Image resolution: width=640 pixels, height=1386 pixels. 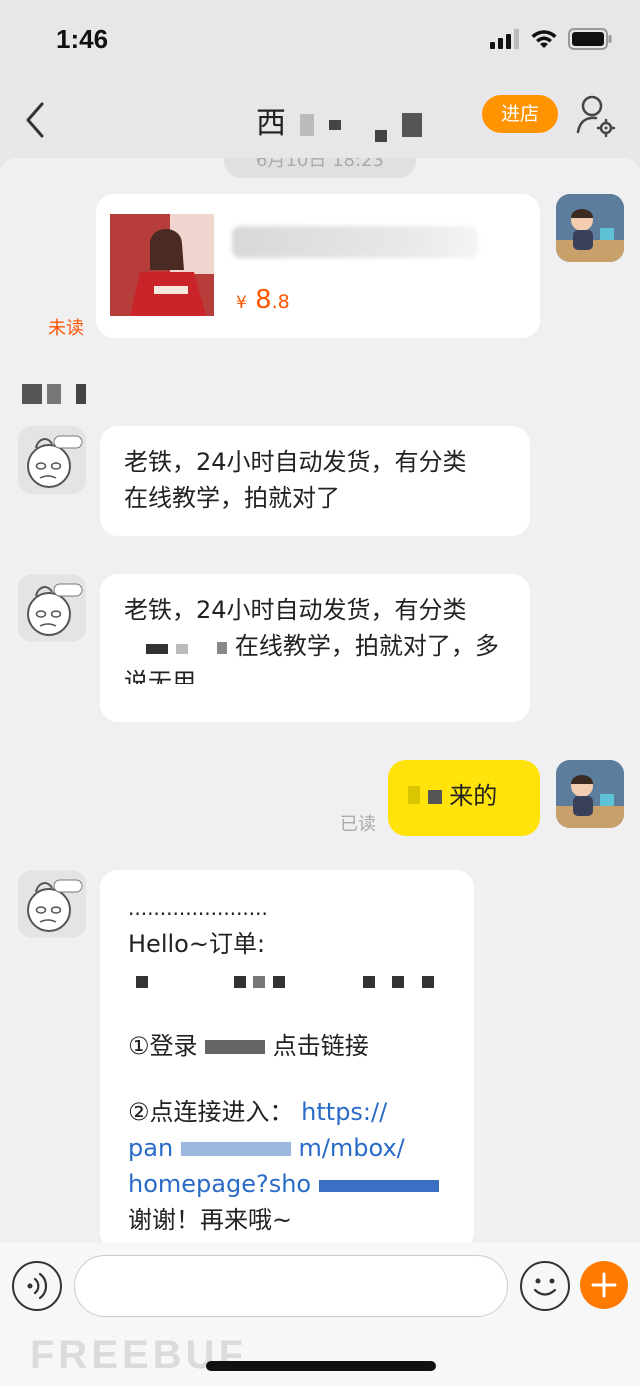 What do you see at coordinates (241, 303) in the screenshot?
I see `price-currency: ¥` at bounding box center [241, 303].